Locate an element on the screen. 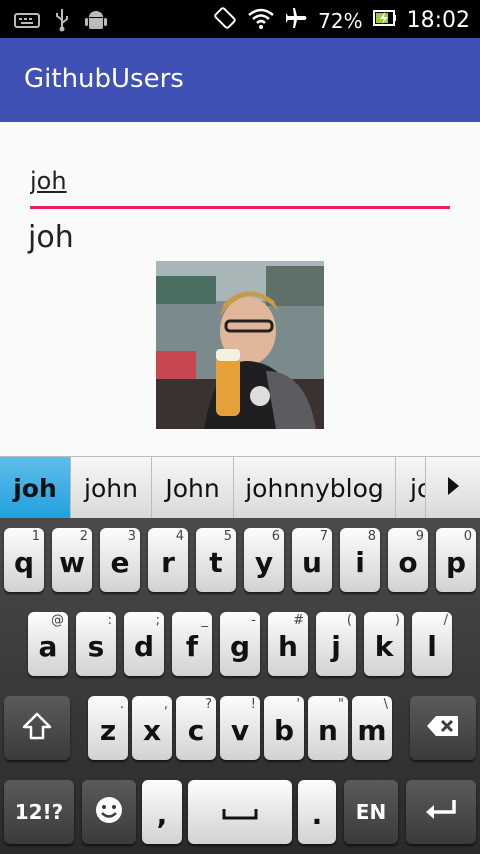 This screenshot has height=854, width=480. backspace-icon is located at coordinates (443, 728).